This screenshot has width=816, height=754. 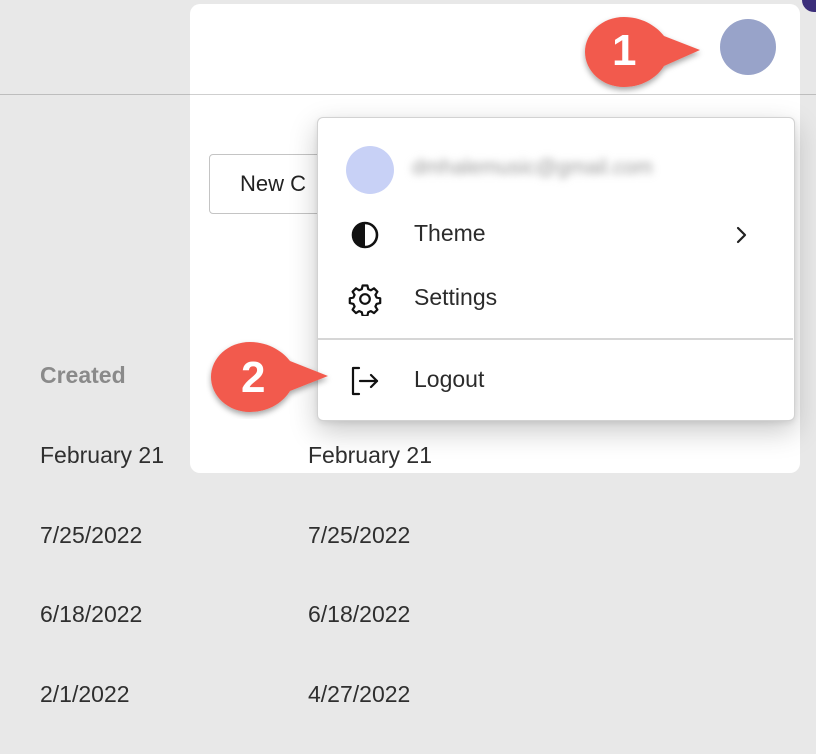 What do you see at coordinates (495, 94) in the screenshot?
I see `header-divider-highlighted` at bounding box center [495, 94].